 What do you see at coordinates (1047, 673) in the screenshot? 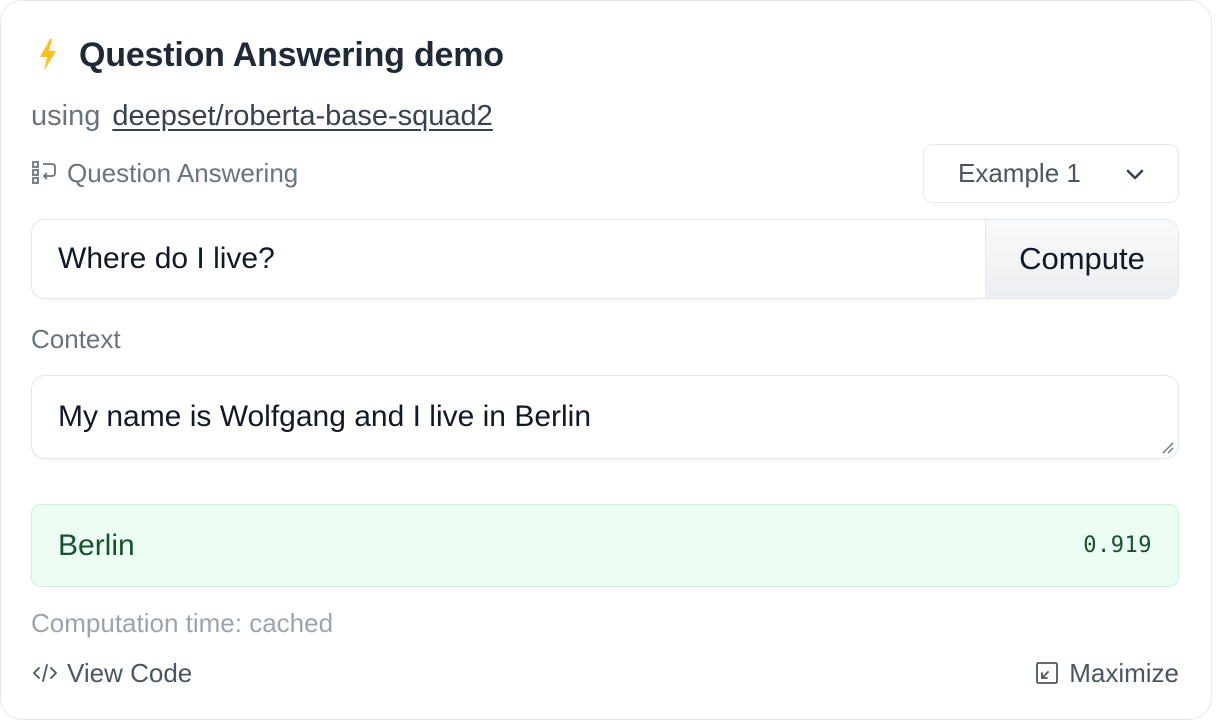
I see `maximize-icon` at bounding box center [1047, 673].